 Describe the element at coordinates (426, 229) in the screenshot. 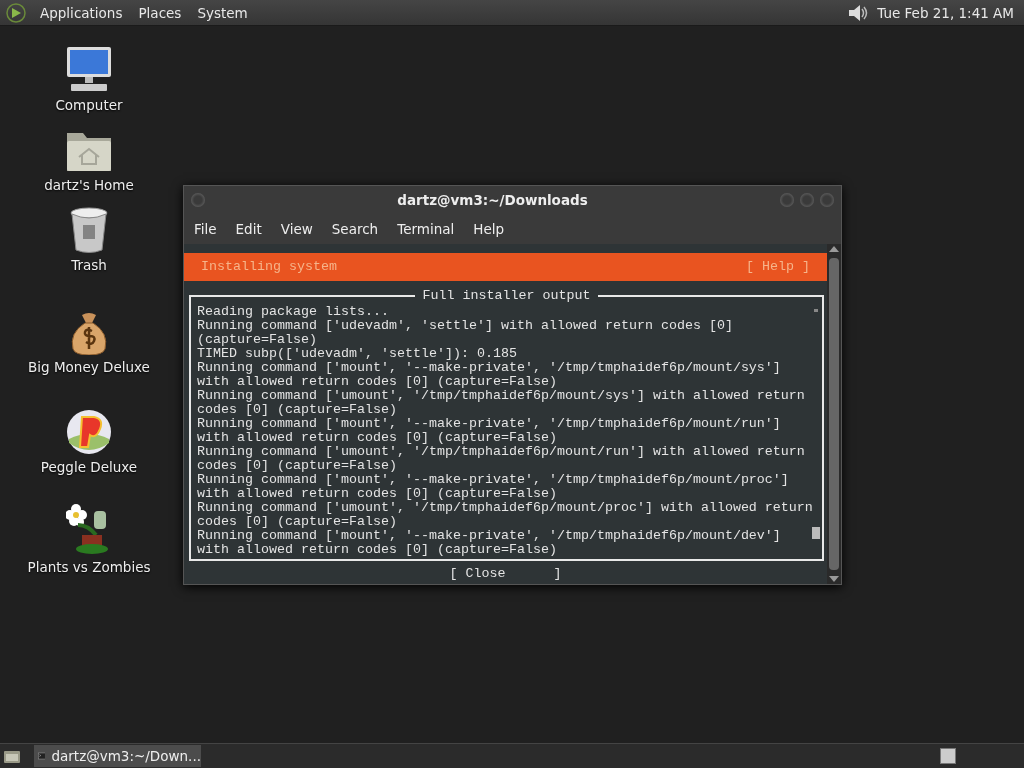

I see `menu-item: Terminal` at that location.